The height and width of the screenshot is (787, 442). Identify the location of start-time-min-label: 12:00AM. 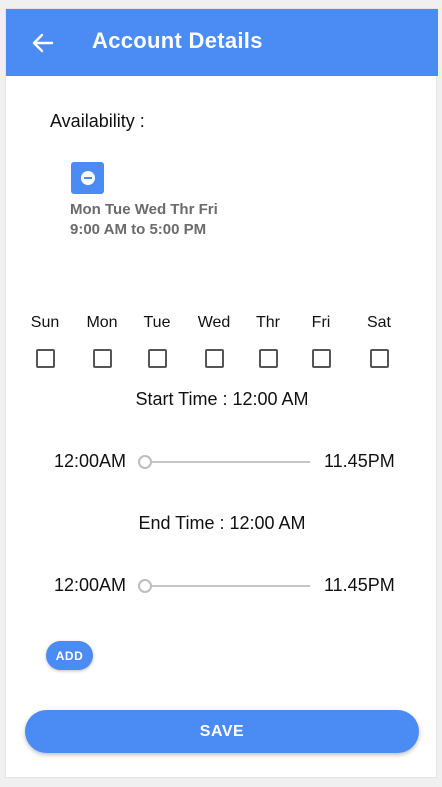
(90, 461).